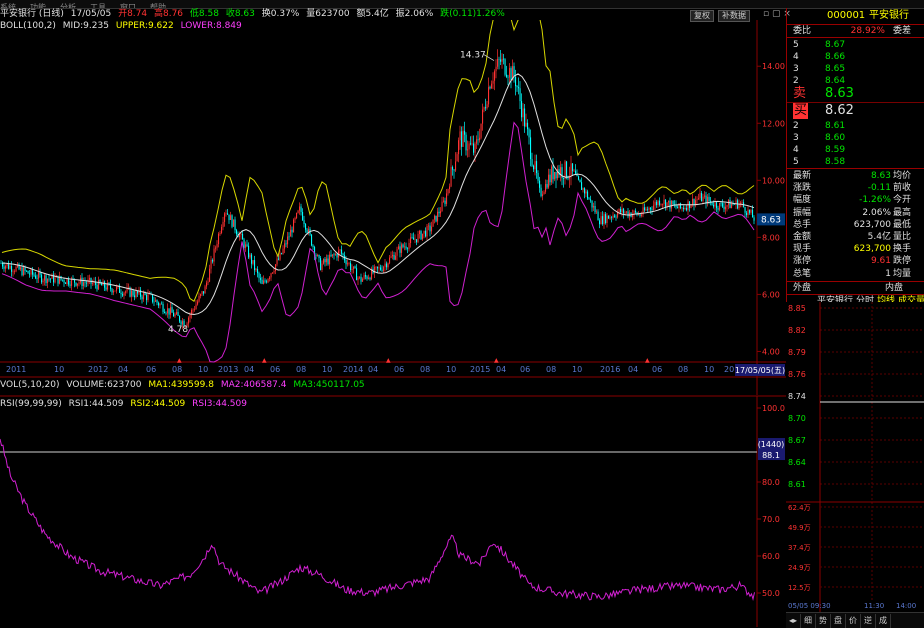 The image size is (924, 628). Describe the element at coordinates (901, 176) in the screenshot. I see `quote-right-label: 均价` at that location.